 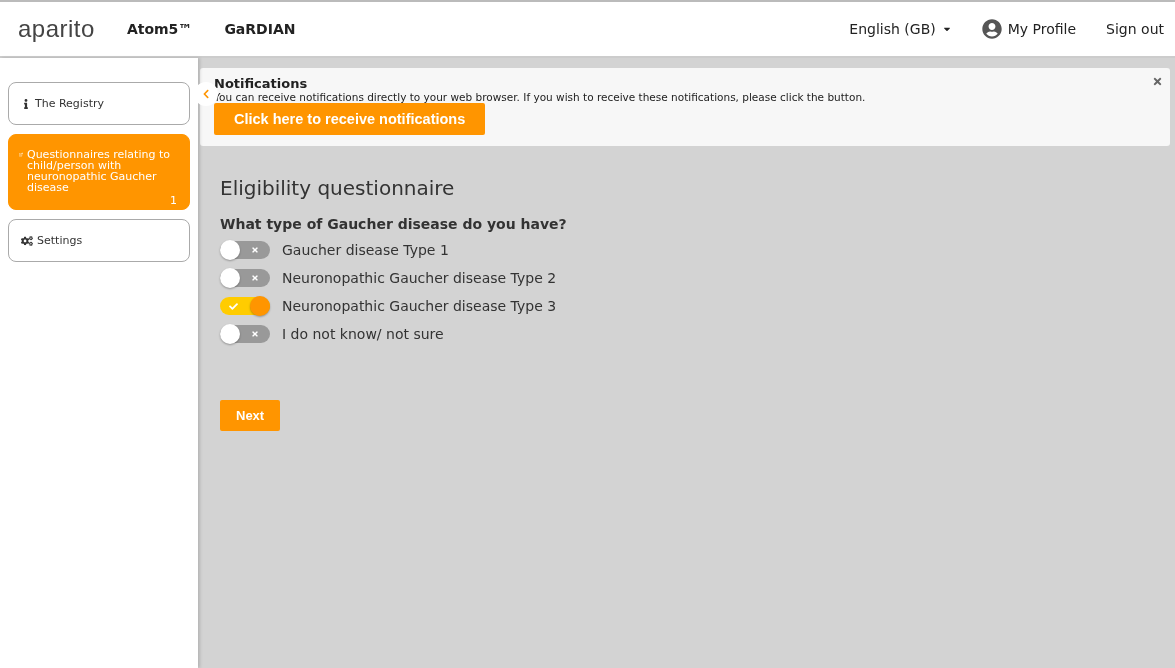 What do you see at coordinates (26, 103) in the screenshot?
I see `info-icon` at bounding box center [26, 103].